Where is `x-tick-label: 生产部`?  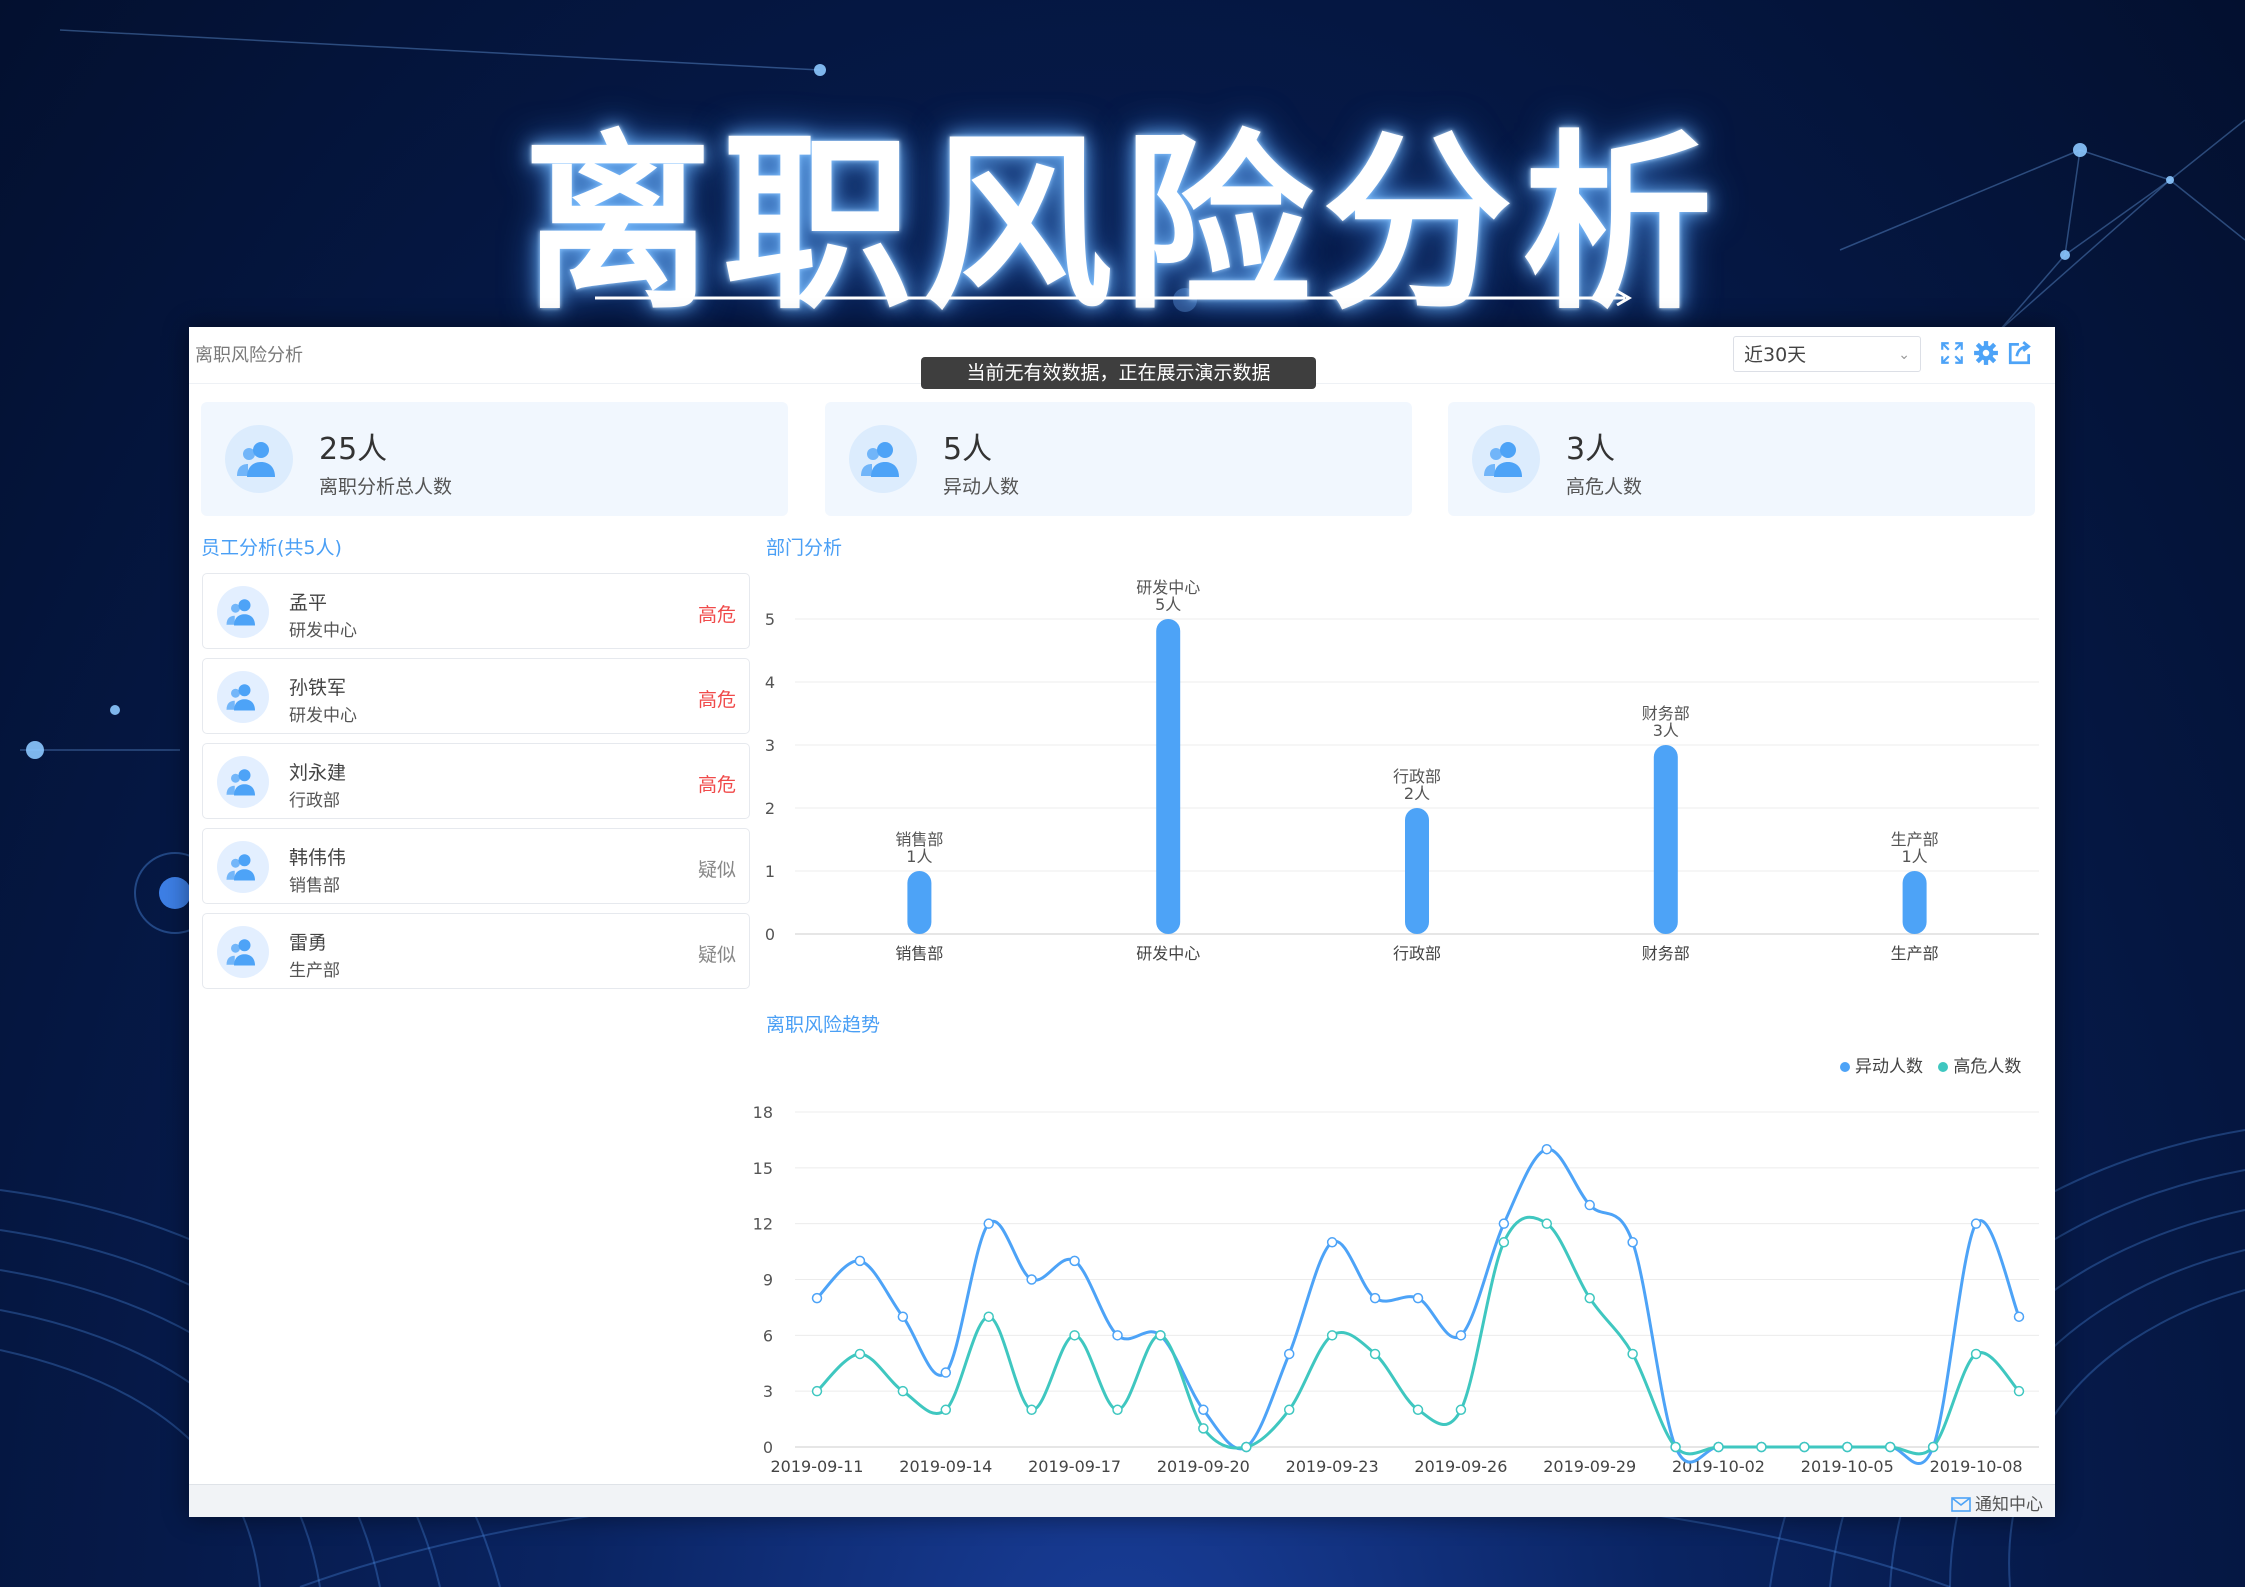 x-tick-label: 生产部 is located at coordinates (1915, 953).